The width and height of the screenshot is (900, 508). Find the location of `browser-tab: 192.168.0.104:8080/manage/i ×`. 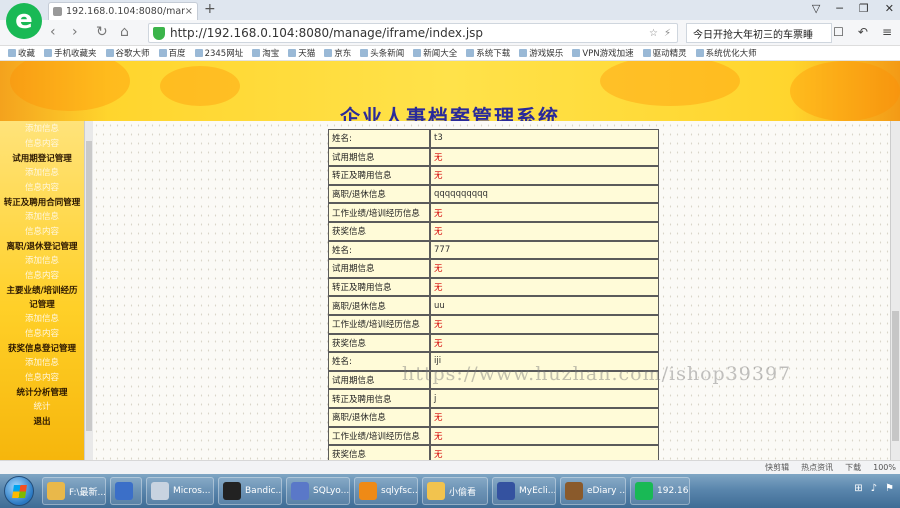

browser-tab: 192.168.0.104:8080/manage/i × is located at coordinates (123, 11).